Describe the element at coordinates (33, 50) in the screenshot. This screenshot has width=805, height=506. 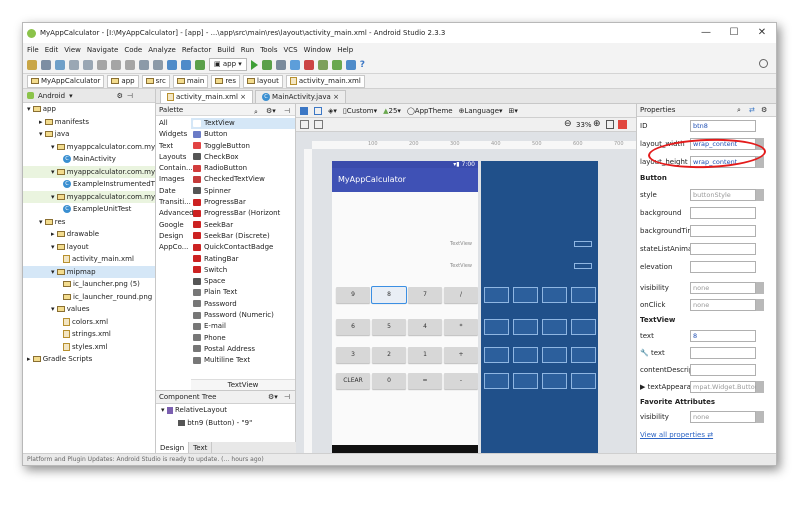
I see `menu-file: File` at that location.